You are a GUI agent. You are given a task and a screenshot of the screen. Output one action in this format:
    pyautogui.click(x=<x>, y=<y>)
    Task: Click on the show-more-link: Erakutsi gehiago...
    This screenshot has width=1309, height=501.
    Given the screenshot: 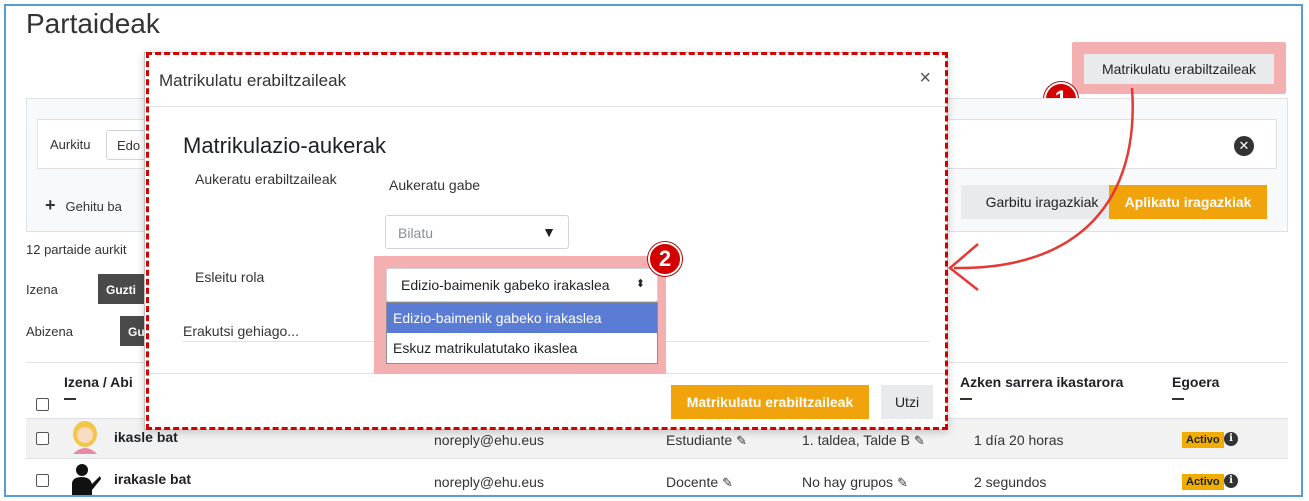 What is the action you would take?
    pyautogui.click(x=241, y=331)
    